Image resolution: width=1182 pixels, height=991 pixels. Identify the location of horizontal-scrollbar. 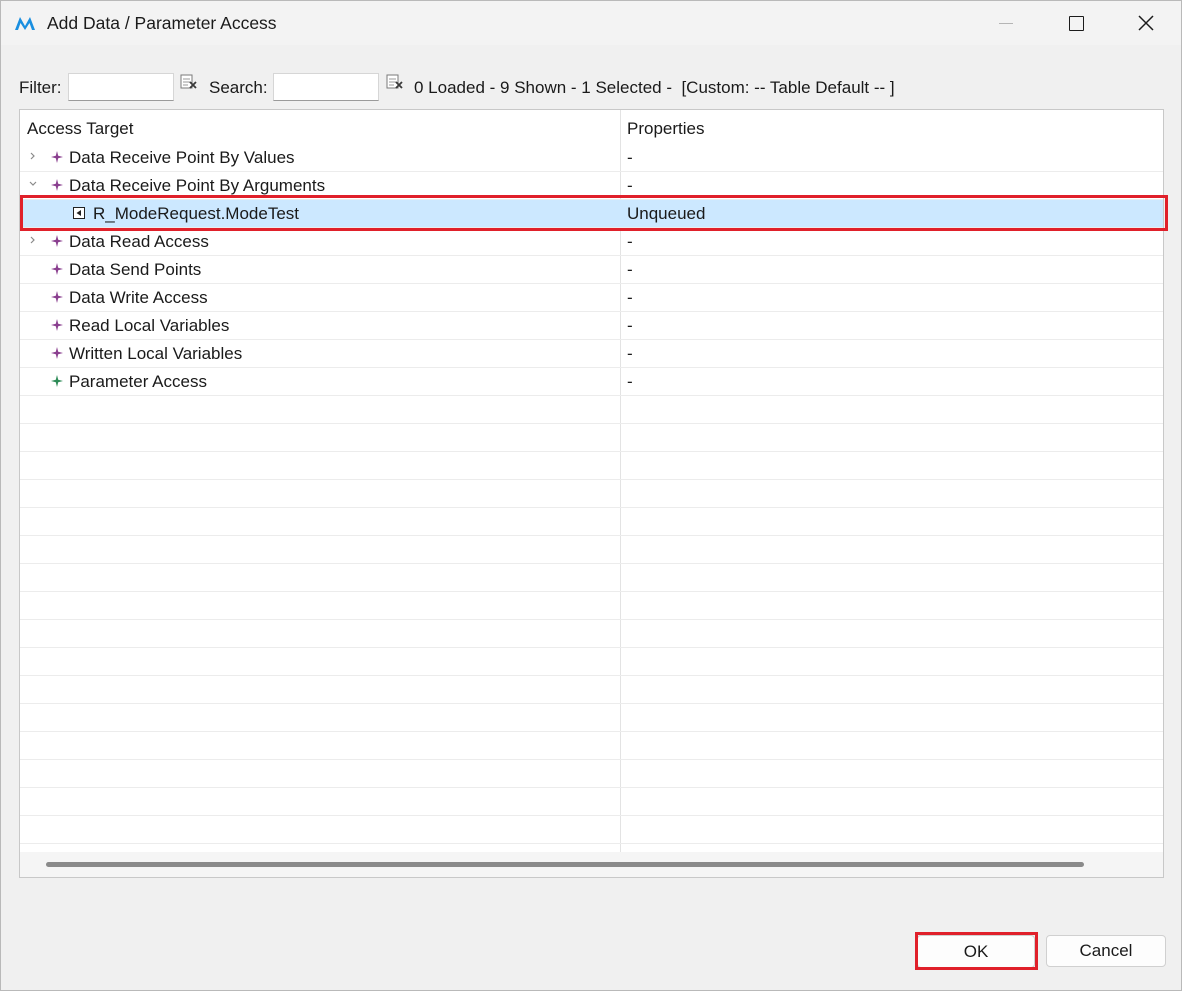
(591, 864).